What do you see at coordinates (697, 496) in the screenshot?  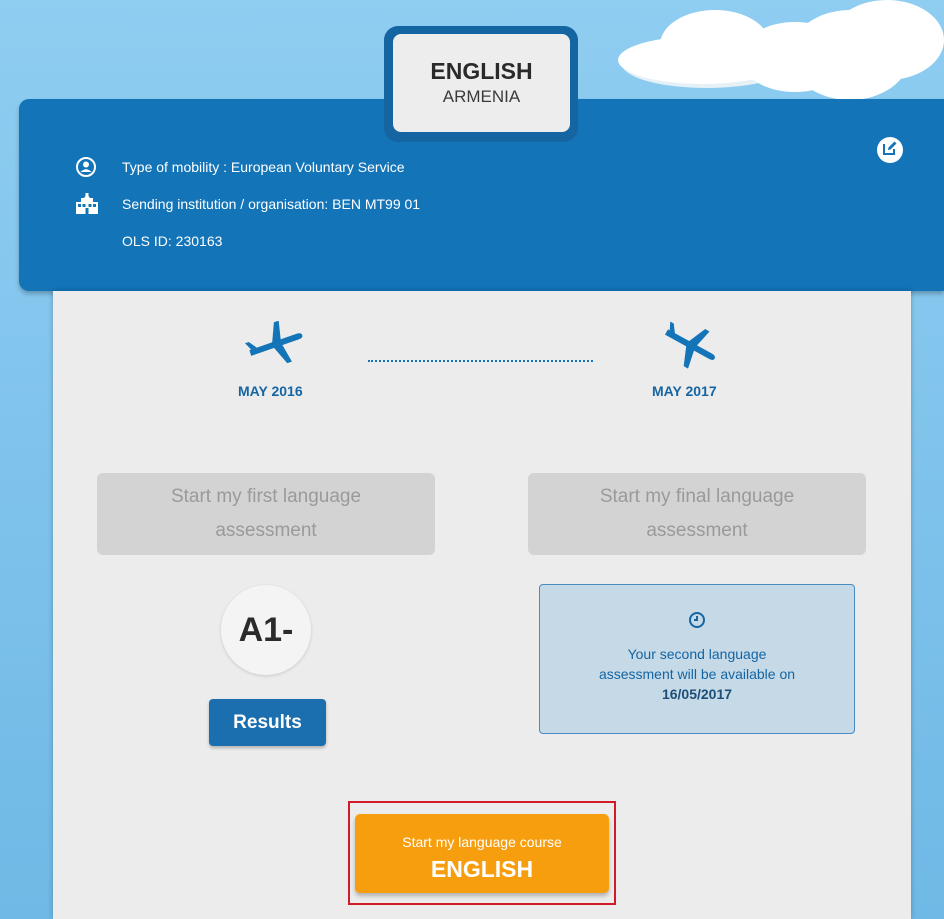 I see `final-assessment-label-line1: Start my final language` at bounding box center [697, 496].